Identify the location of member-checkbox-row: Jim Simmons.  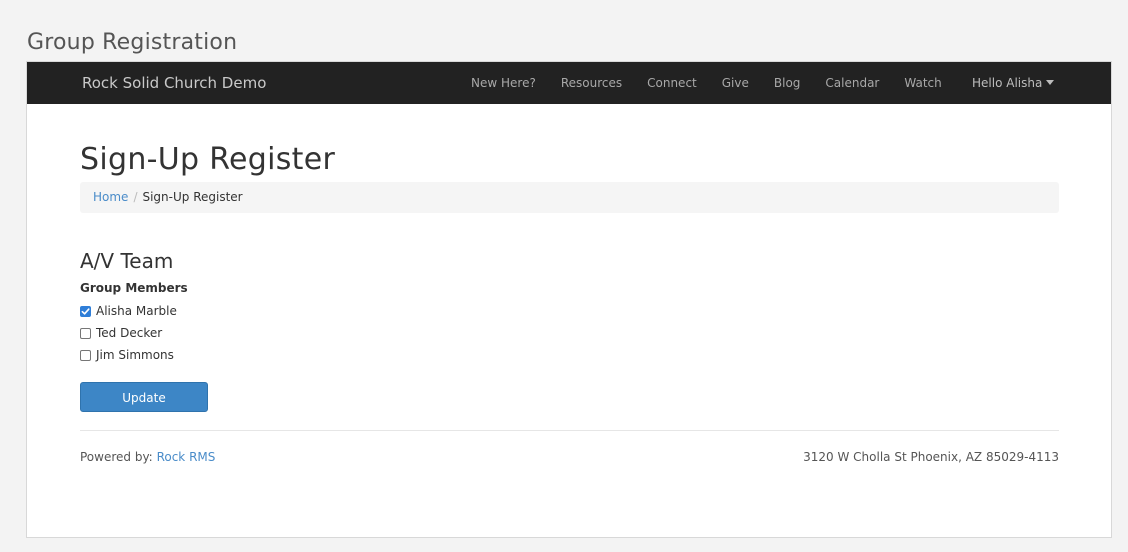
(127, 355).